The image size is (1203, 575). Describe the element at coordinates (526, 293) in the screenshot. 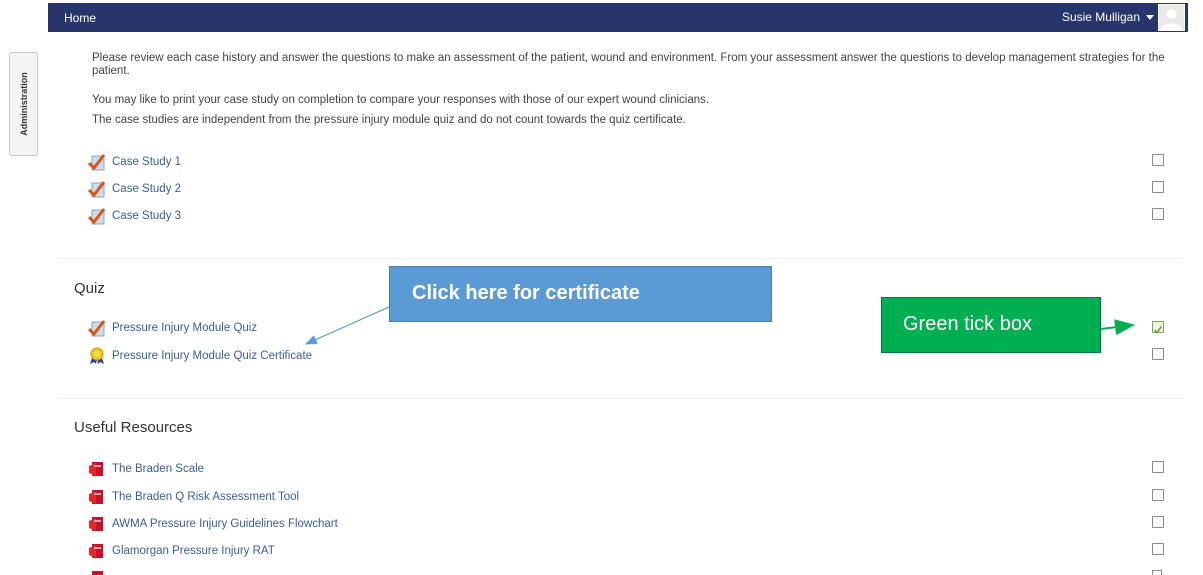

I see `certificate-callout-text: Click here for certificate` at that location.